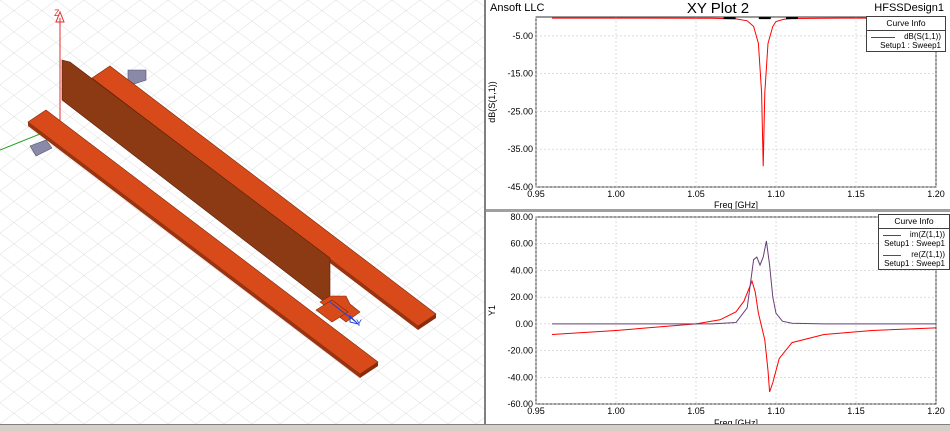  I want to click on y-tick-label: -5.00, so click(522, 36).